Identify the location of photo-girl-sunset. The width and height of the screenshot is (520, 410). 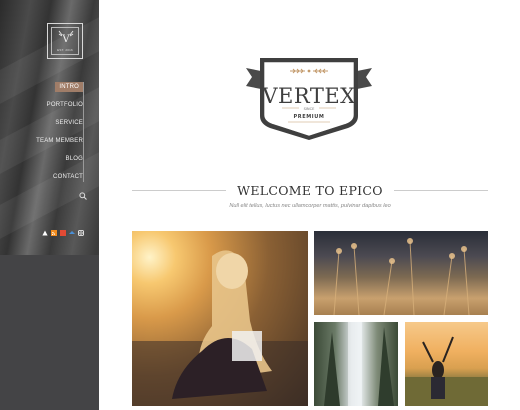
(220, 318).